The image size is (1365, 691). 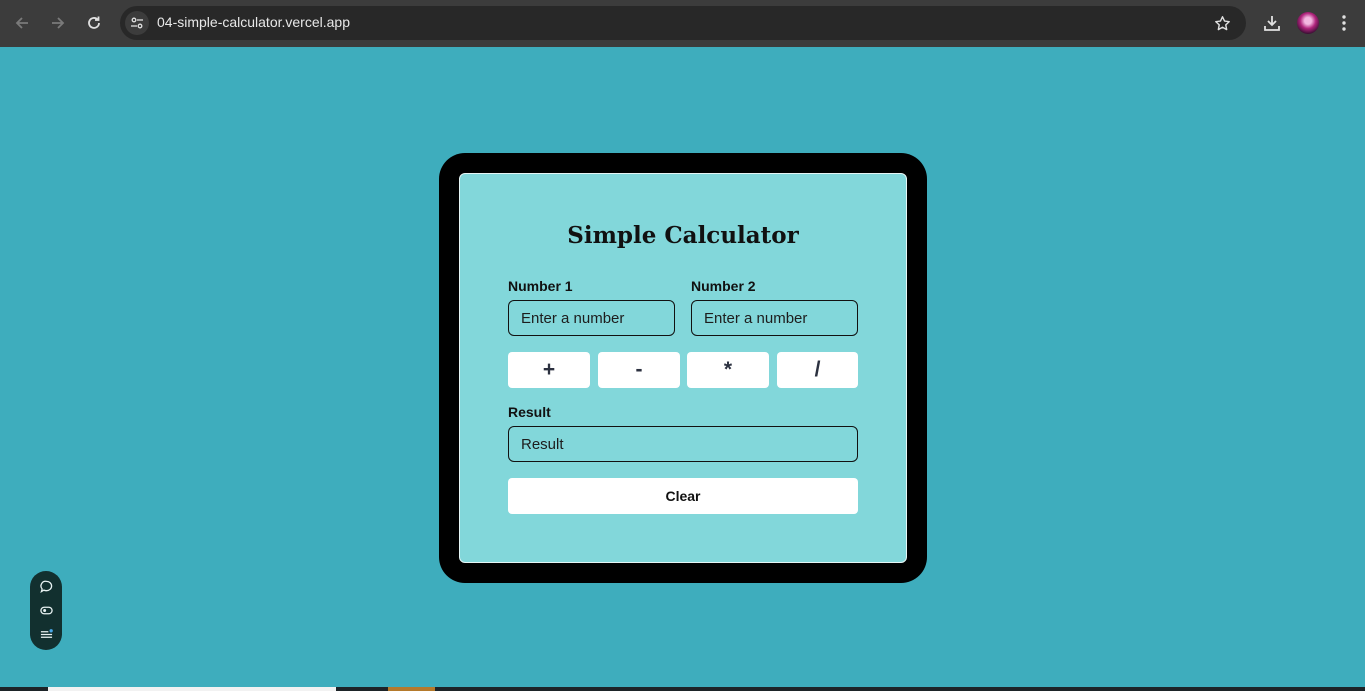 I want to click on comment-icon, so click(x=46, y=586).